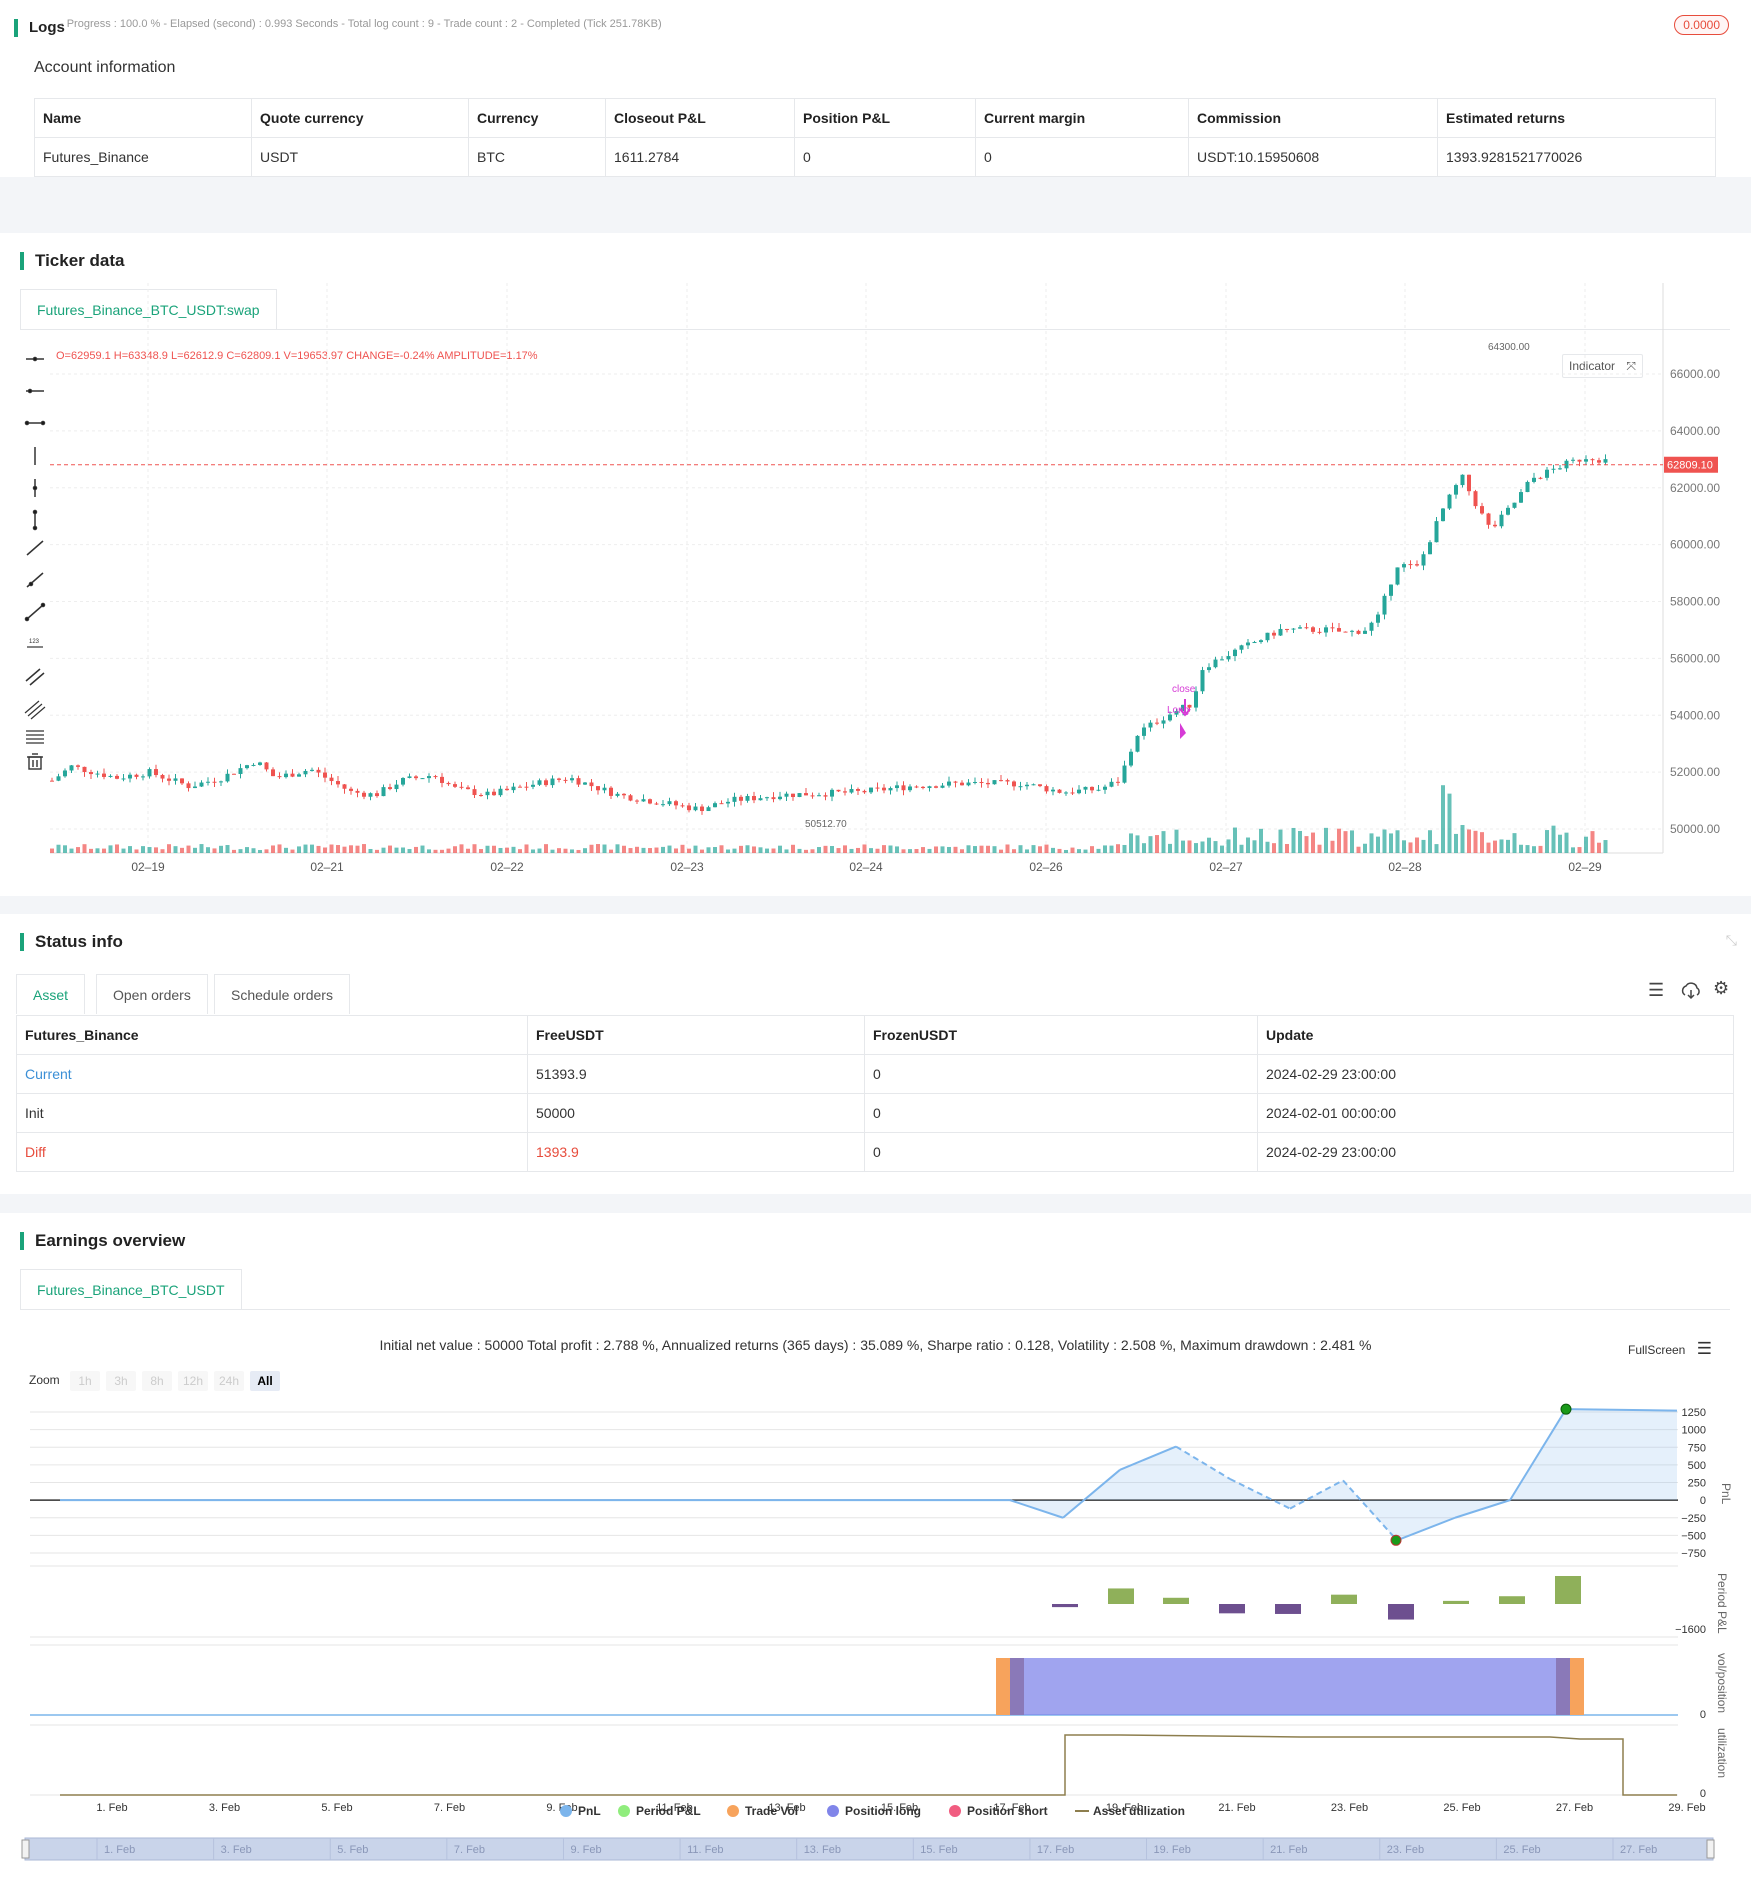  Describe the element at coordinates (869, 1849) in the screenshot. I see `navigator-range` at that location.